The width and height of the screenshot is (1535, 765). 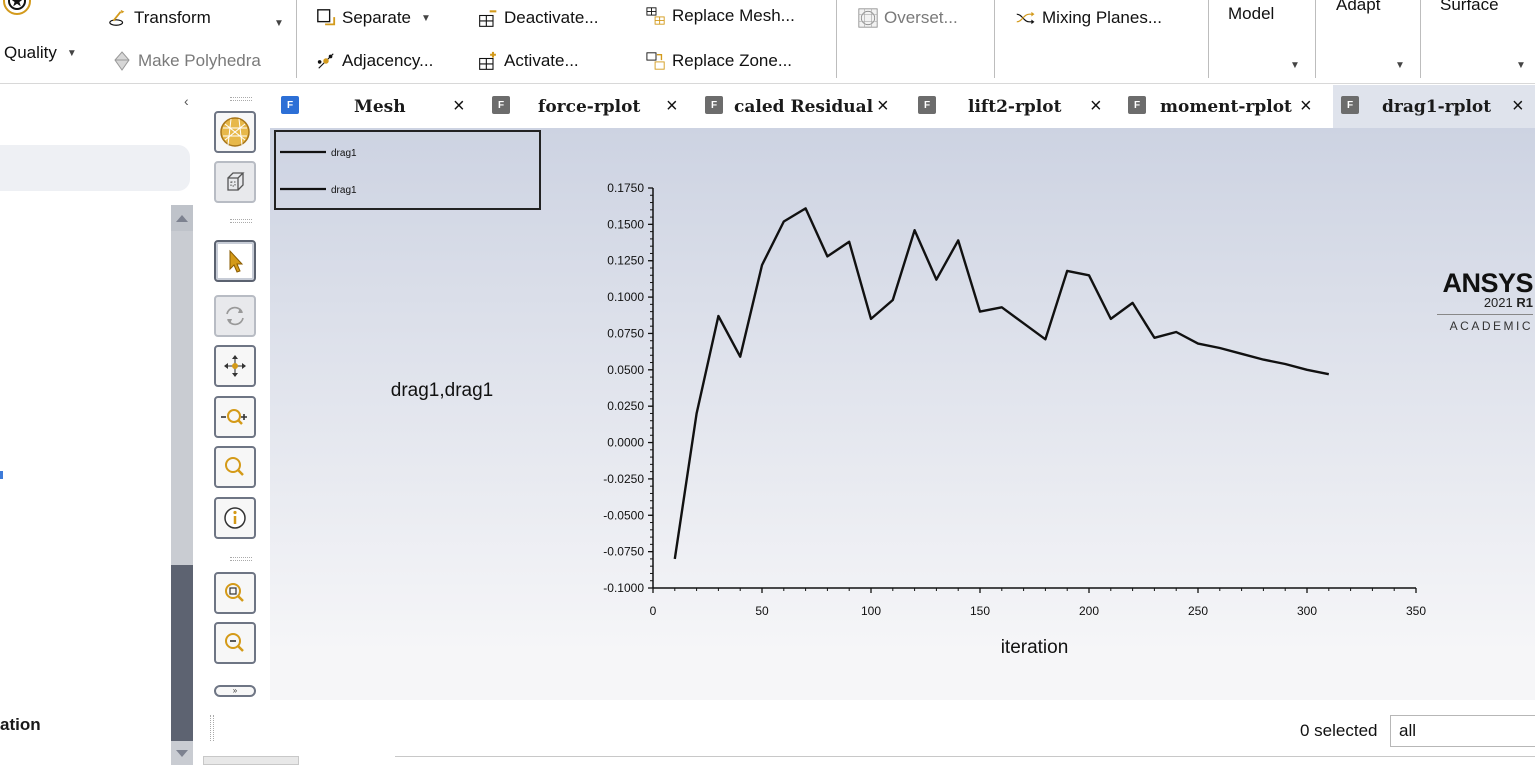 I want to click on graphics-toolbar: », so click(x=235, y=425).